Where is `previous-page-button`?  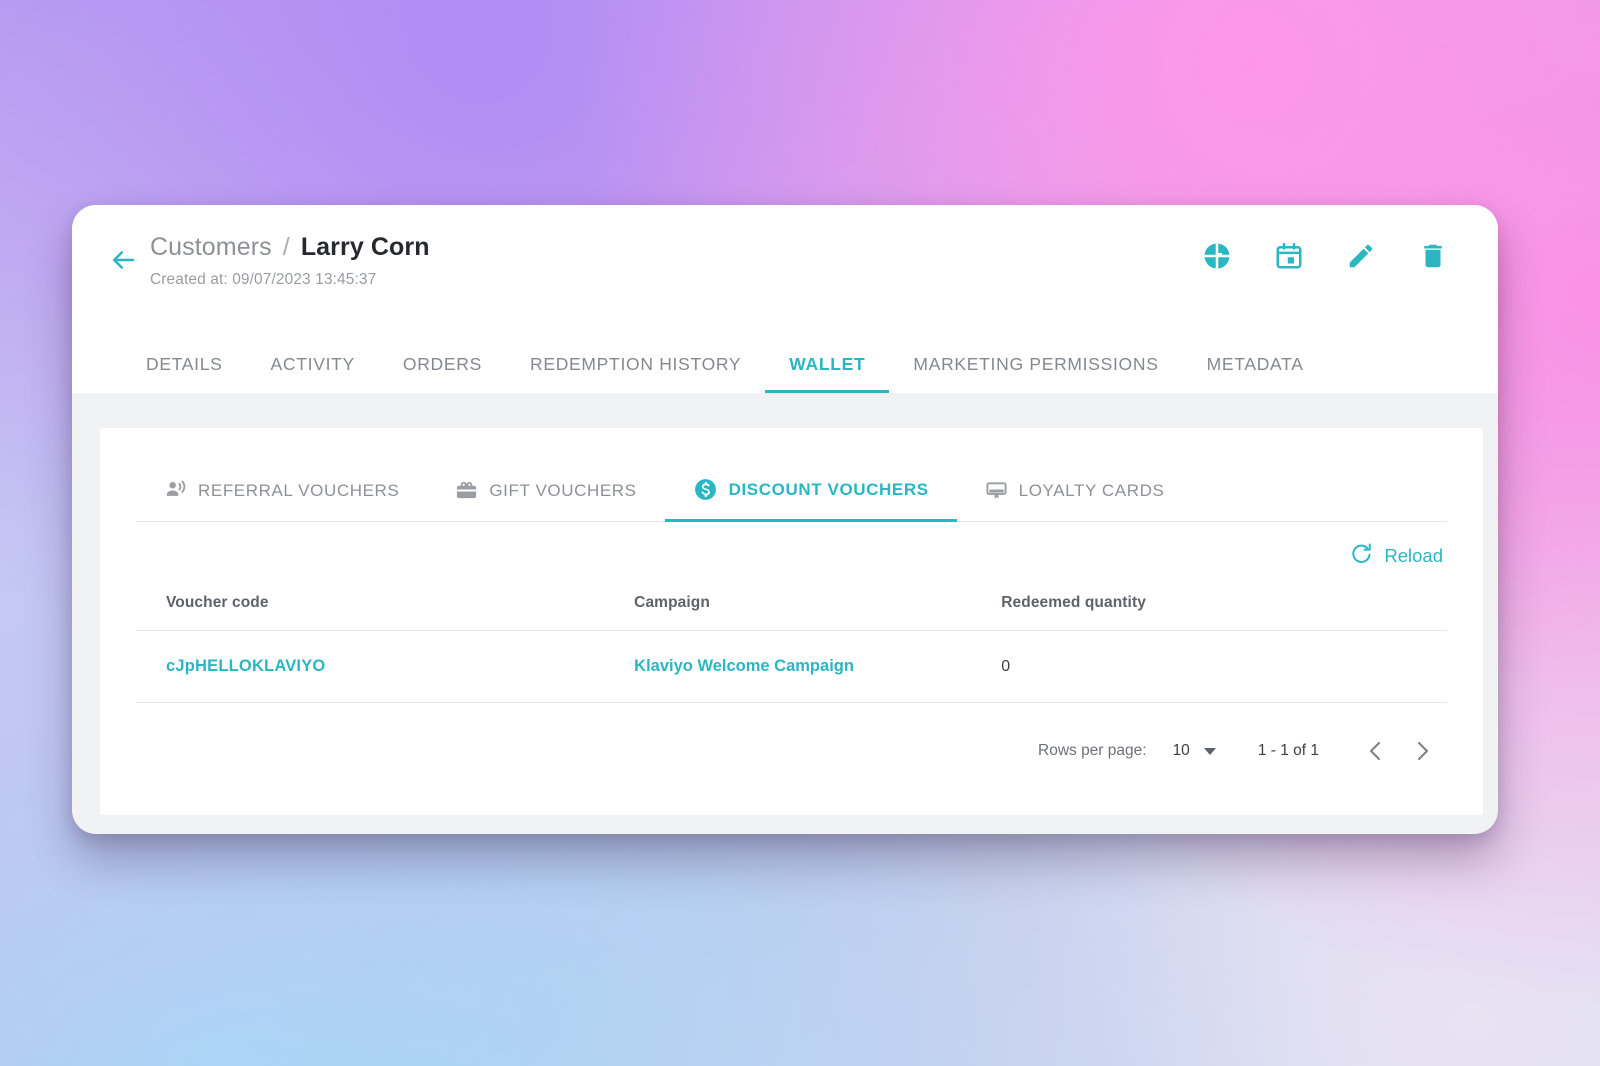 previous-page-button is located at coordinates (1376, 751).